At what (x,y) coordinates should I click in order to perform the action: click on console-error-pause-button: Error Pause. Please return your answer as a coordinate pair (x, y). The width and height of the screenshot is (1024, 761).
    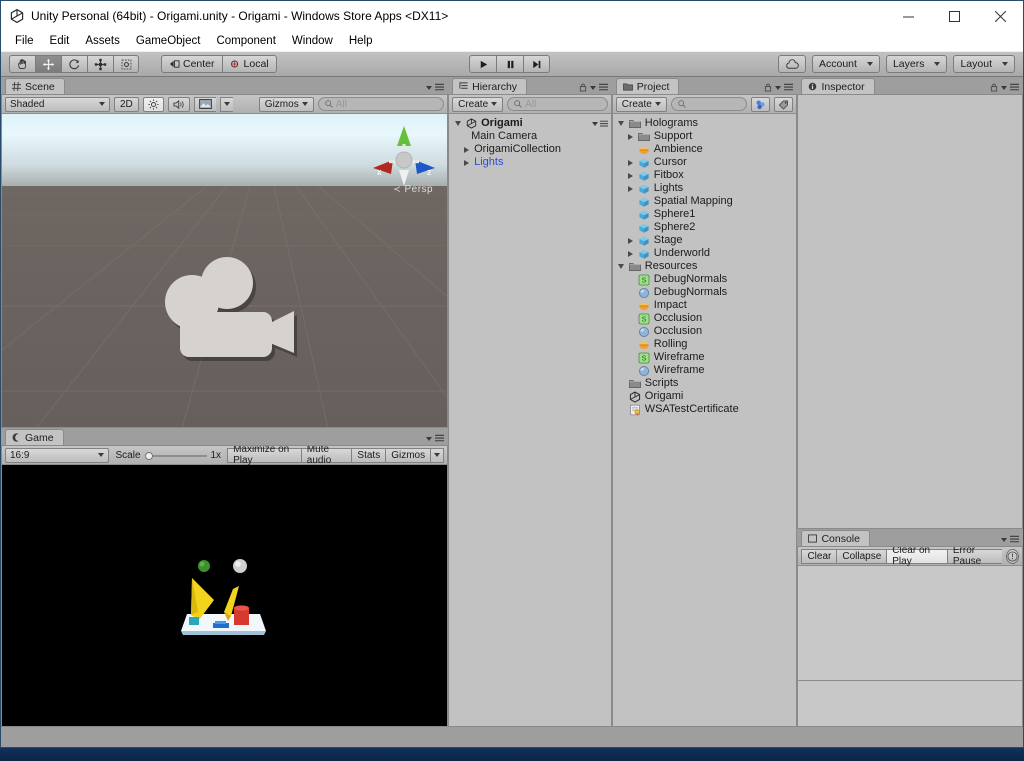
    Looking at the image, I should click on (974, 557).